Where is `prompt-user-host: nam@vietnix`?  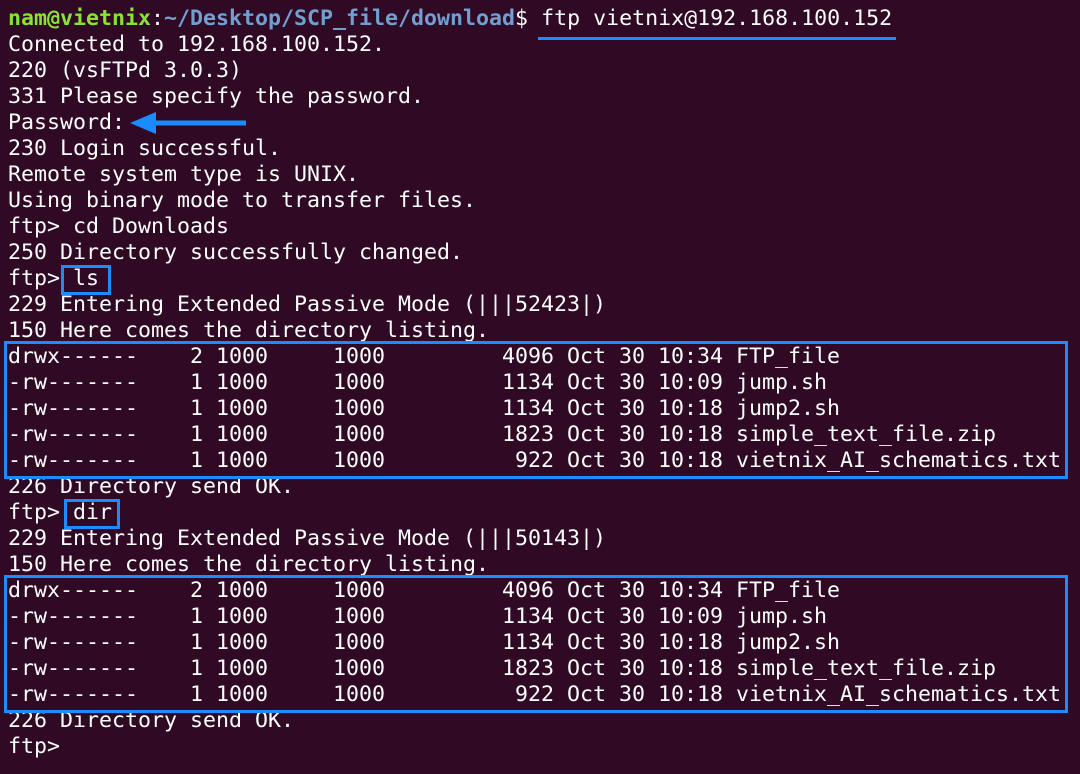
prompt-user-host: nam@vietnix is located at coordinates (80, 18).